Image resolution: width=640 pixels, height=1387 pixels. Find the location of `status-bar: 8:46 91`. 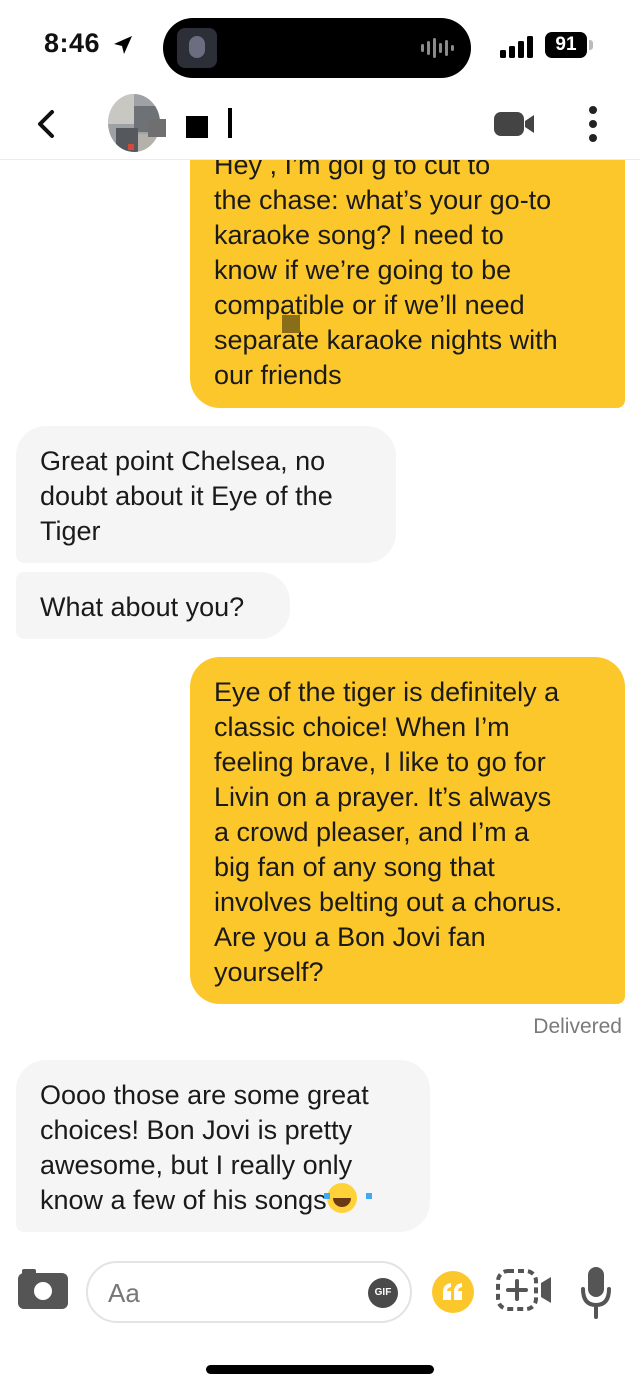

status-bar: 8:46 91 is located at coordinates (320, 45).